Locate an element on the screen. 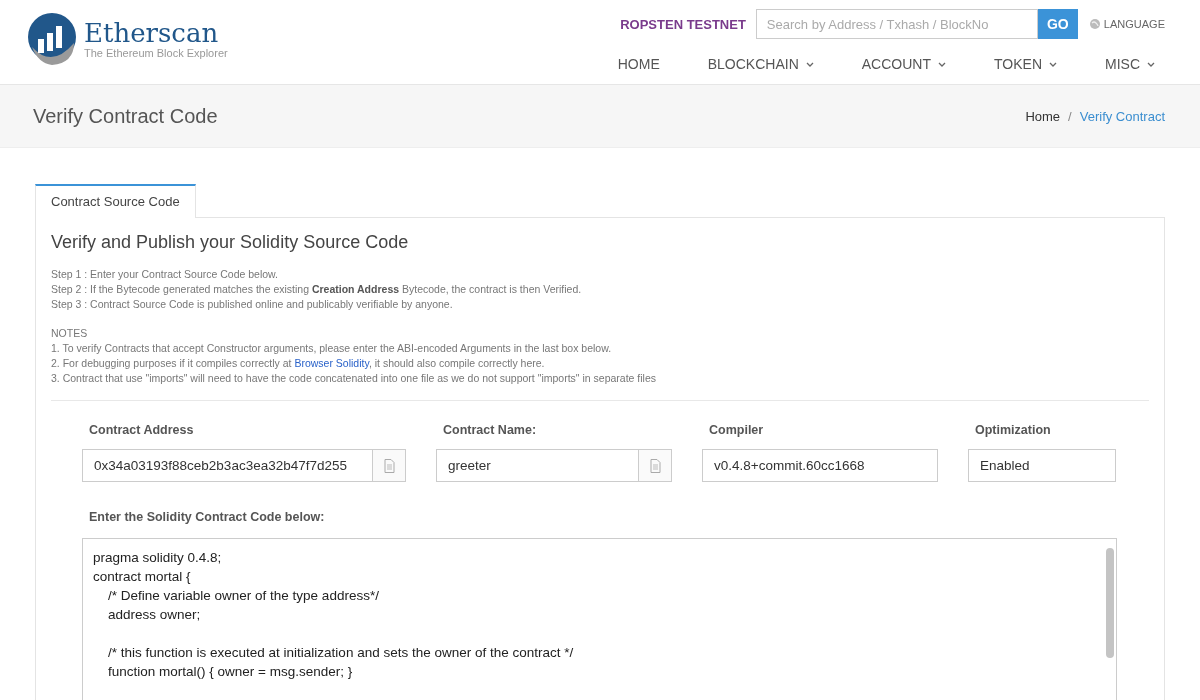 This screenshot has height=700, width=1200. field-label: Optimization is located at coordinates (1013, 430).